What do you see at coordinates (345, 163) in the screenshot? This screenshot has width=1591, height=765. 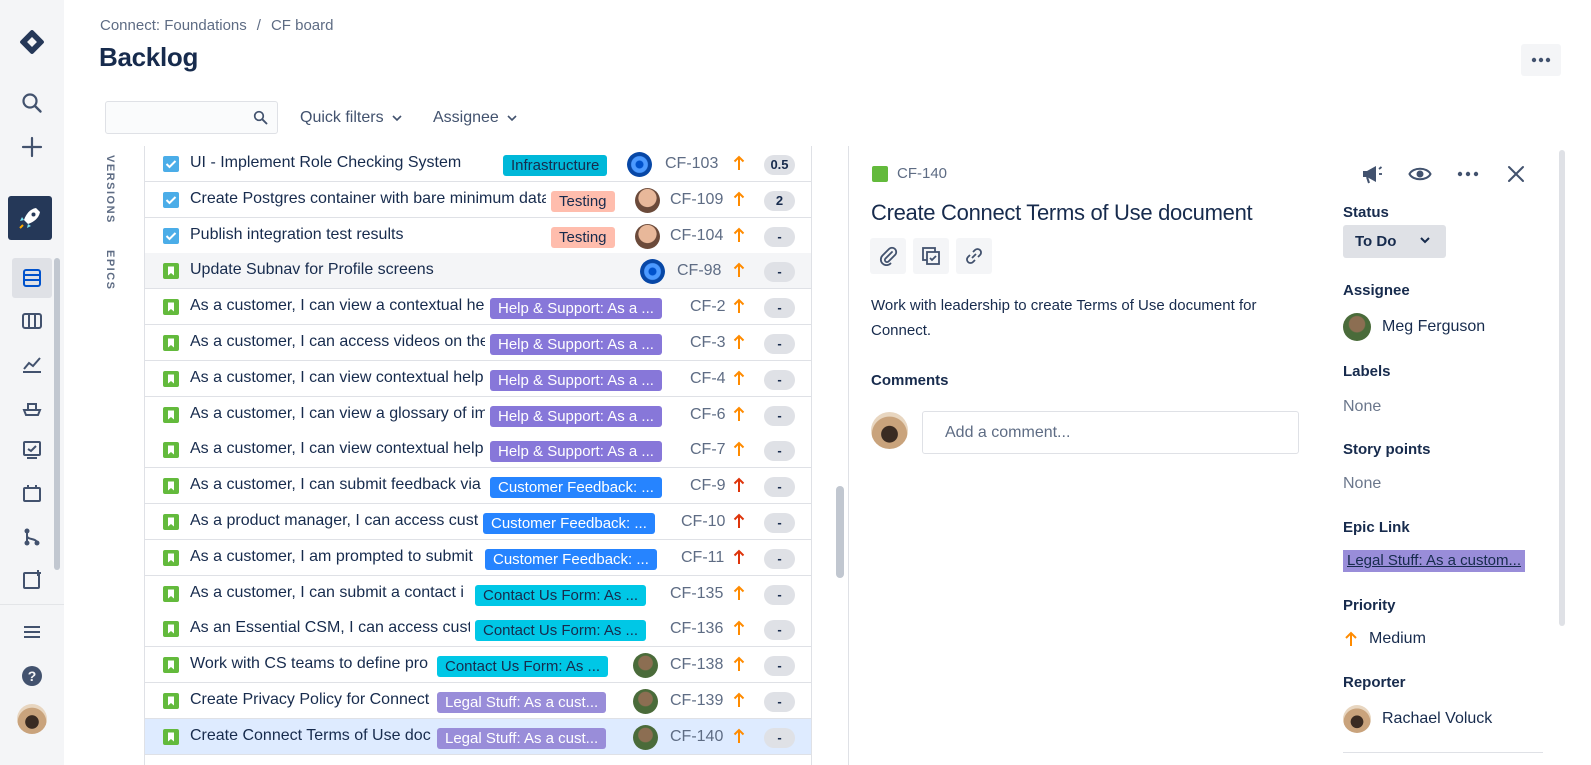 I see `issue-summary: UI - Implement Role Checking System` at bounding box center [345, 163].